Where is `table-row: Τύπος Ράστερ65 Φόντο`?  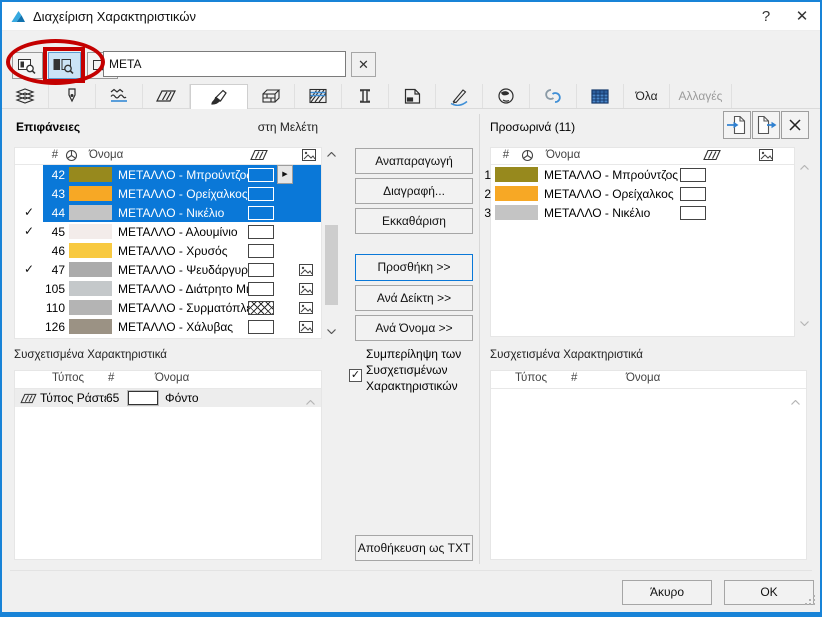 table-row: Τύπος Ράστερ65 Φόντο is located at coordinates (168, 398).